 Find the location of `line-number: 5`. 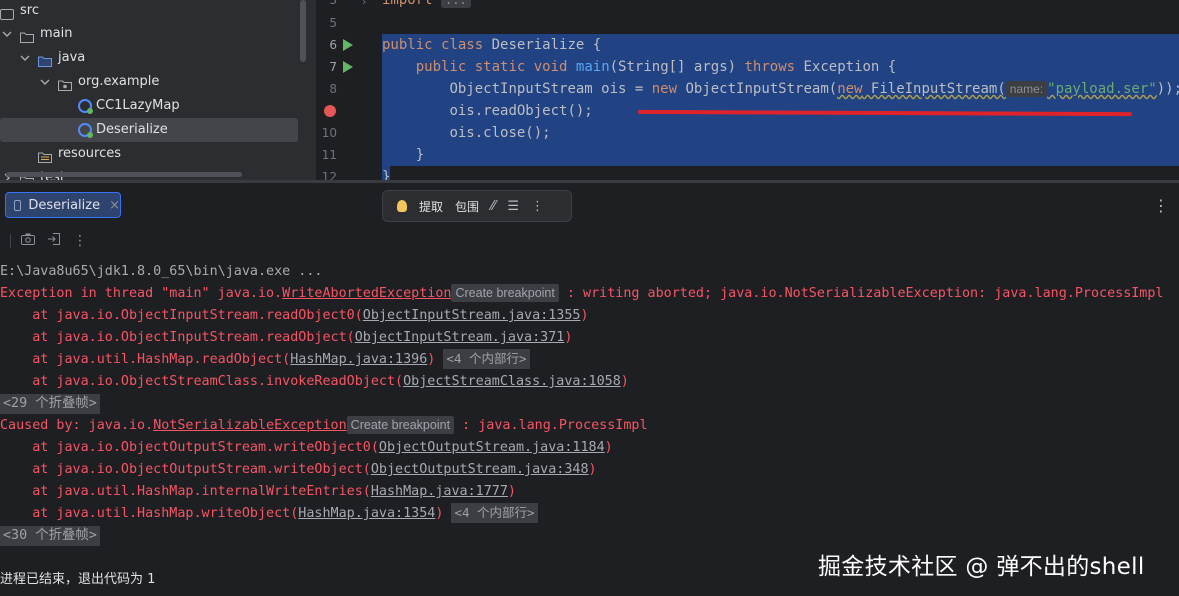

line-number: 5 is located at coordinates (333, 23).